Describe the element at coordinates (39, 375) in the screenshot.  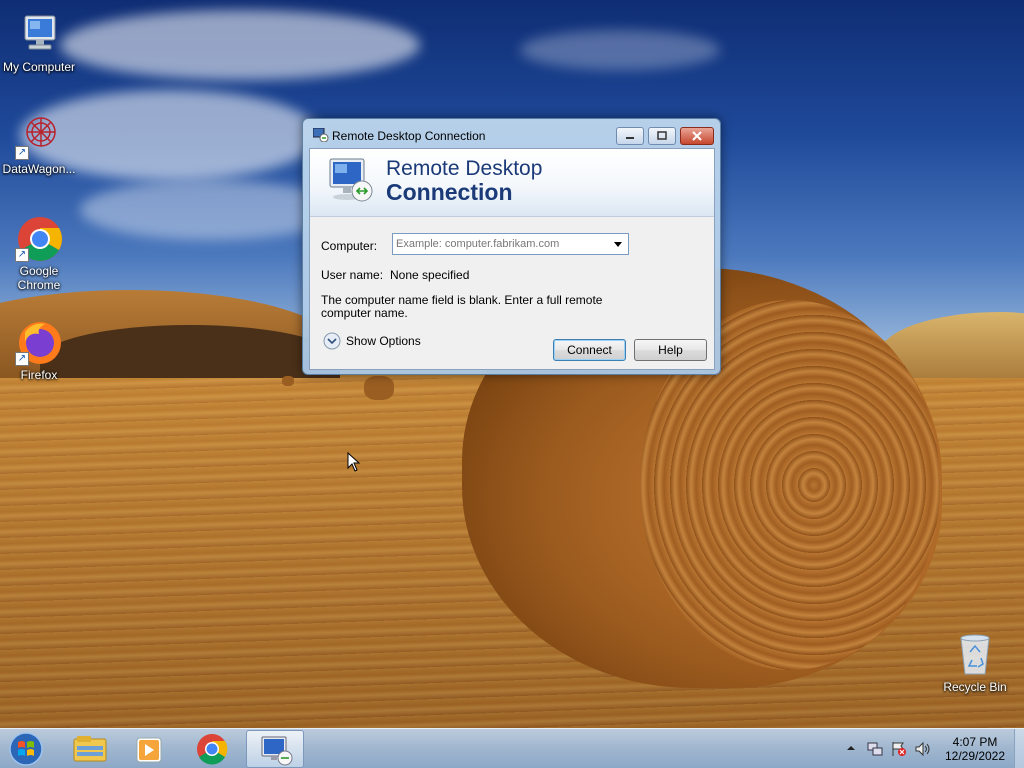
I see `desktop-icon-label: Firefox` at that location.